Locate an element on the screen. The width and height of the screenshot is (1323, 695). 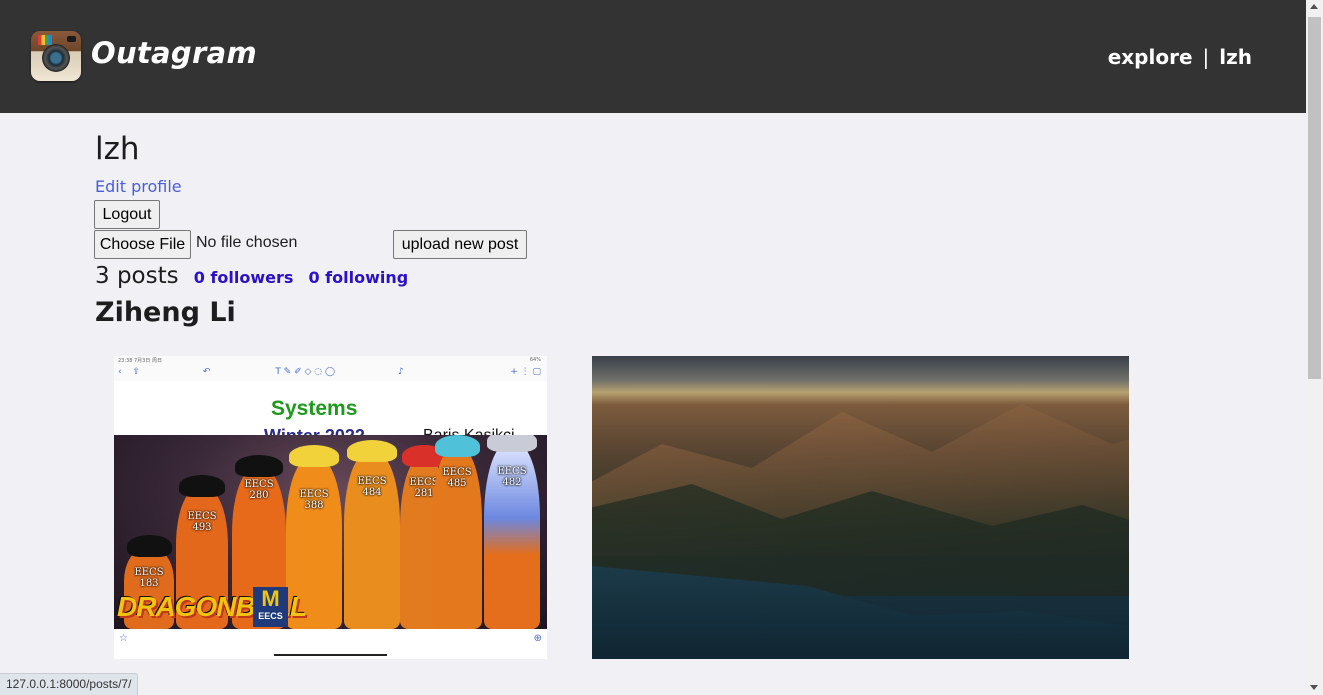
profile-username: lzh is located at coordinates (117, 149).